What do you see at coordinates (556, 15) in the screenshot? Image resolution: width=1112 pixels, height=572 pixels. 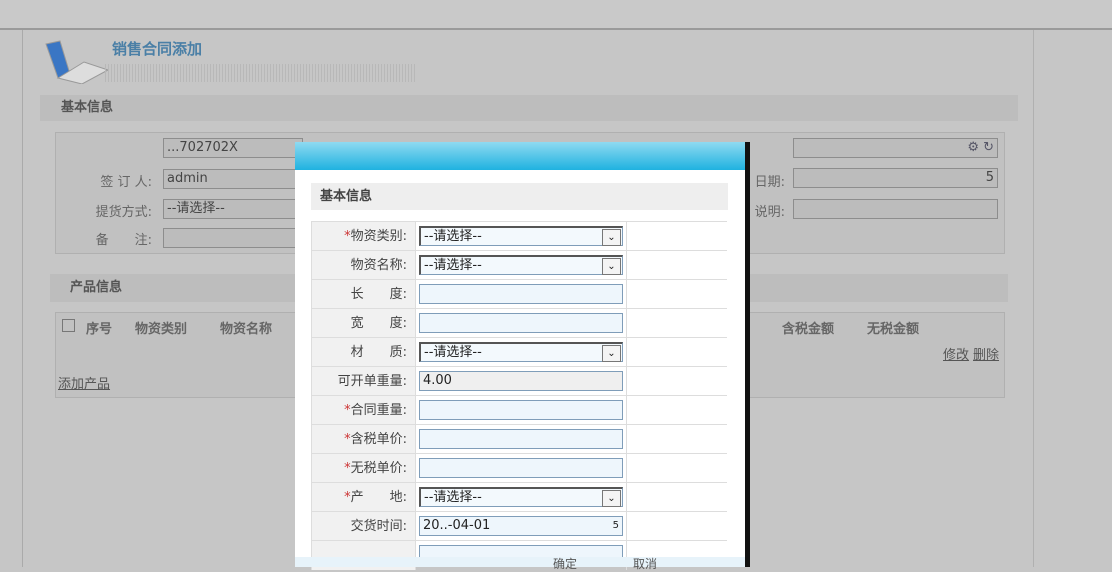 I see `top-bar` at bounding box center [556, 15].